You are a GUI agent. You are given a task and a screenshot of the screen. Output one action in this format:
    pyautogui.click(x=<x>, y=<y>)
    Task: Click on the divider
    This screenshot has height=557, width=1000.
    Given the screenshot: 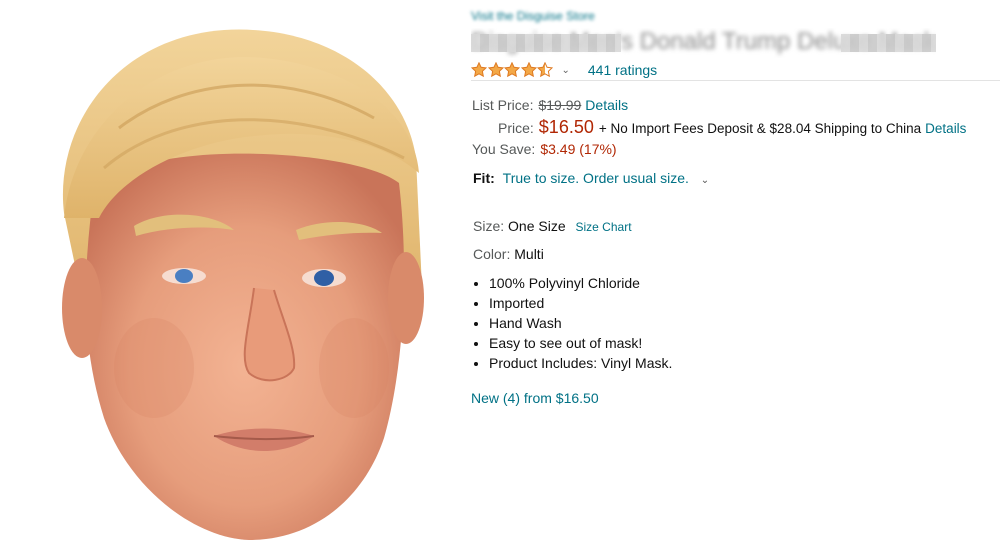 What is the action you would take?
    pyautogui.click(x=735, y=80)
    